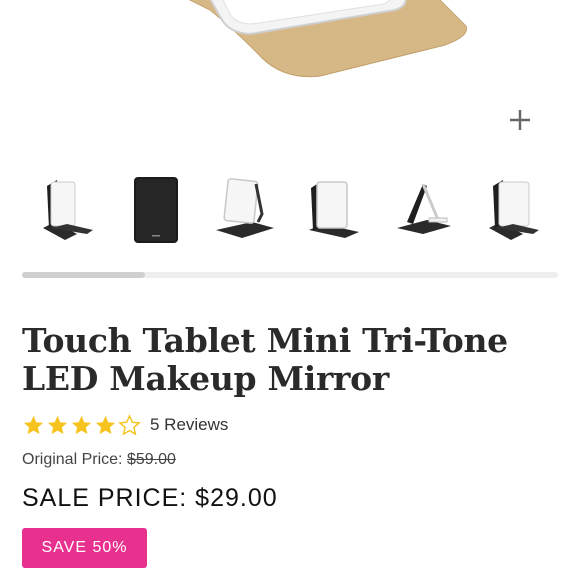 Image resolution: width=580 pixels, height=580 pixels. I want to click on mirror-stand-thumbnail-image, so click(423, 208).